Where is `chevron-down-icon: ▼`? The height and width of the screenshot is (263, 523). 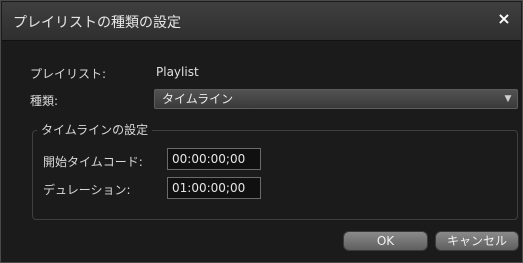 chevron-down-icon: ▼ is located at coordinates (508, 99).